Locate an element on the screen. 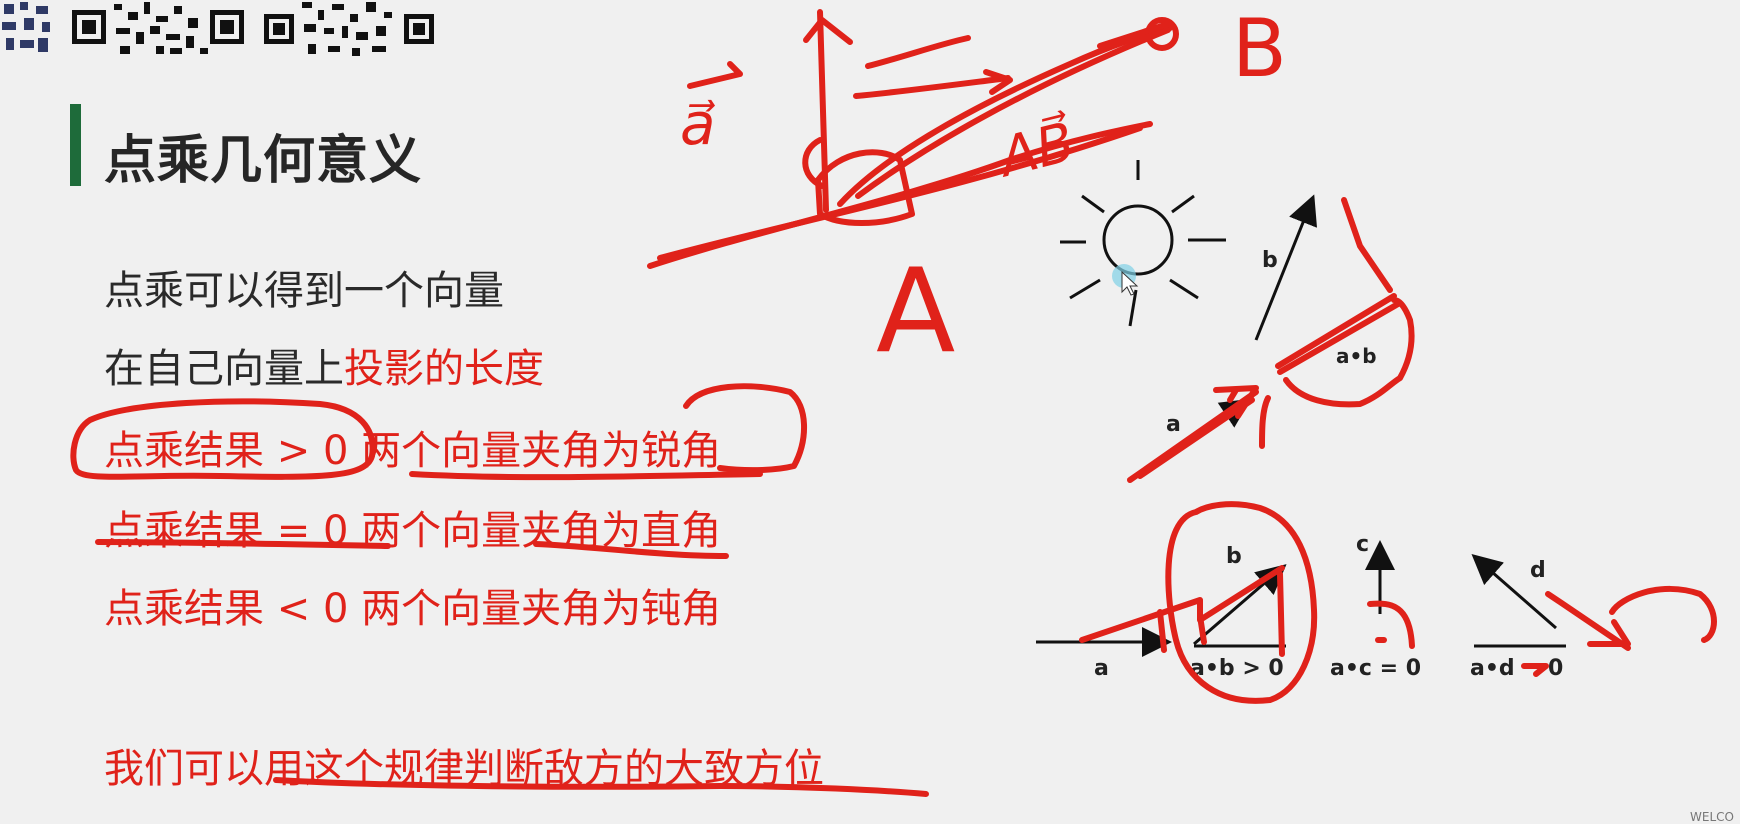 This screenshot has width=1740, height=824. proj-label-b: b is located at coordinates (1270, 260).